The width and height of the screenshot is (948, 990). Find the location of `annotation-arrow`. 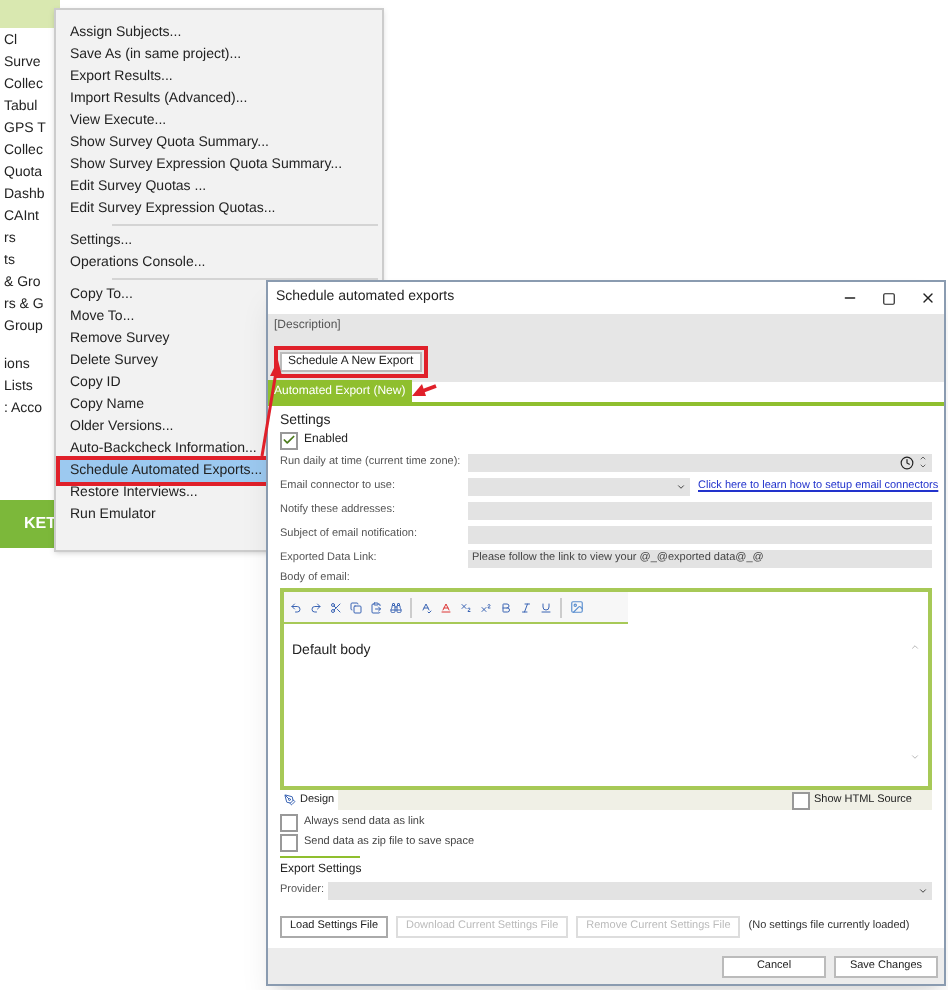

annotation-arrow is located at coordinates (424, 390).